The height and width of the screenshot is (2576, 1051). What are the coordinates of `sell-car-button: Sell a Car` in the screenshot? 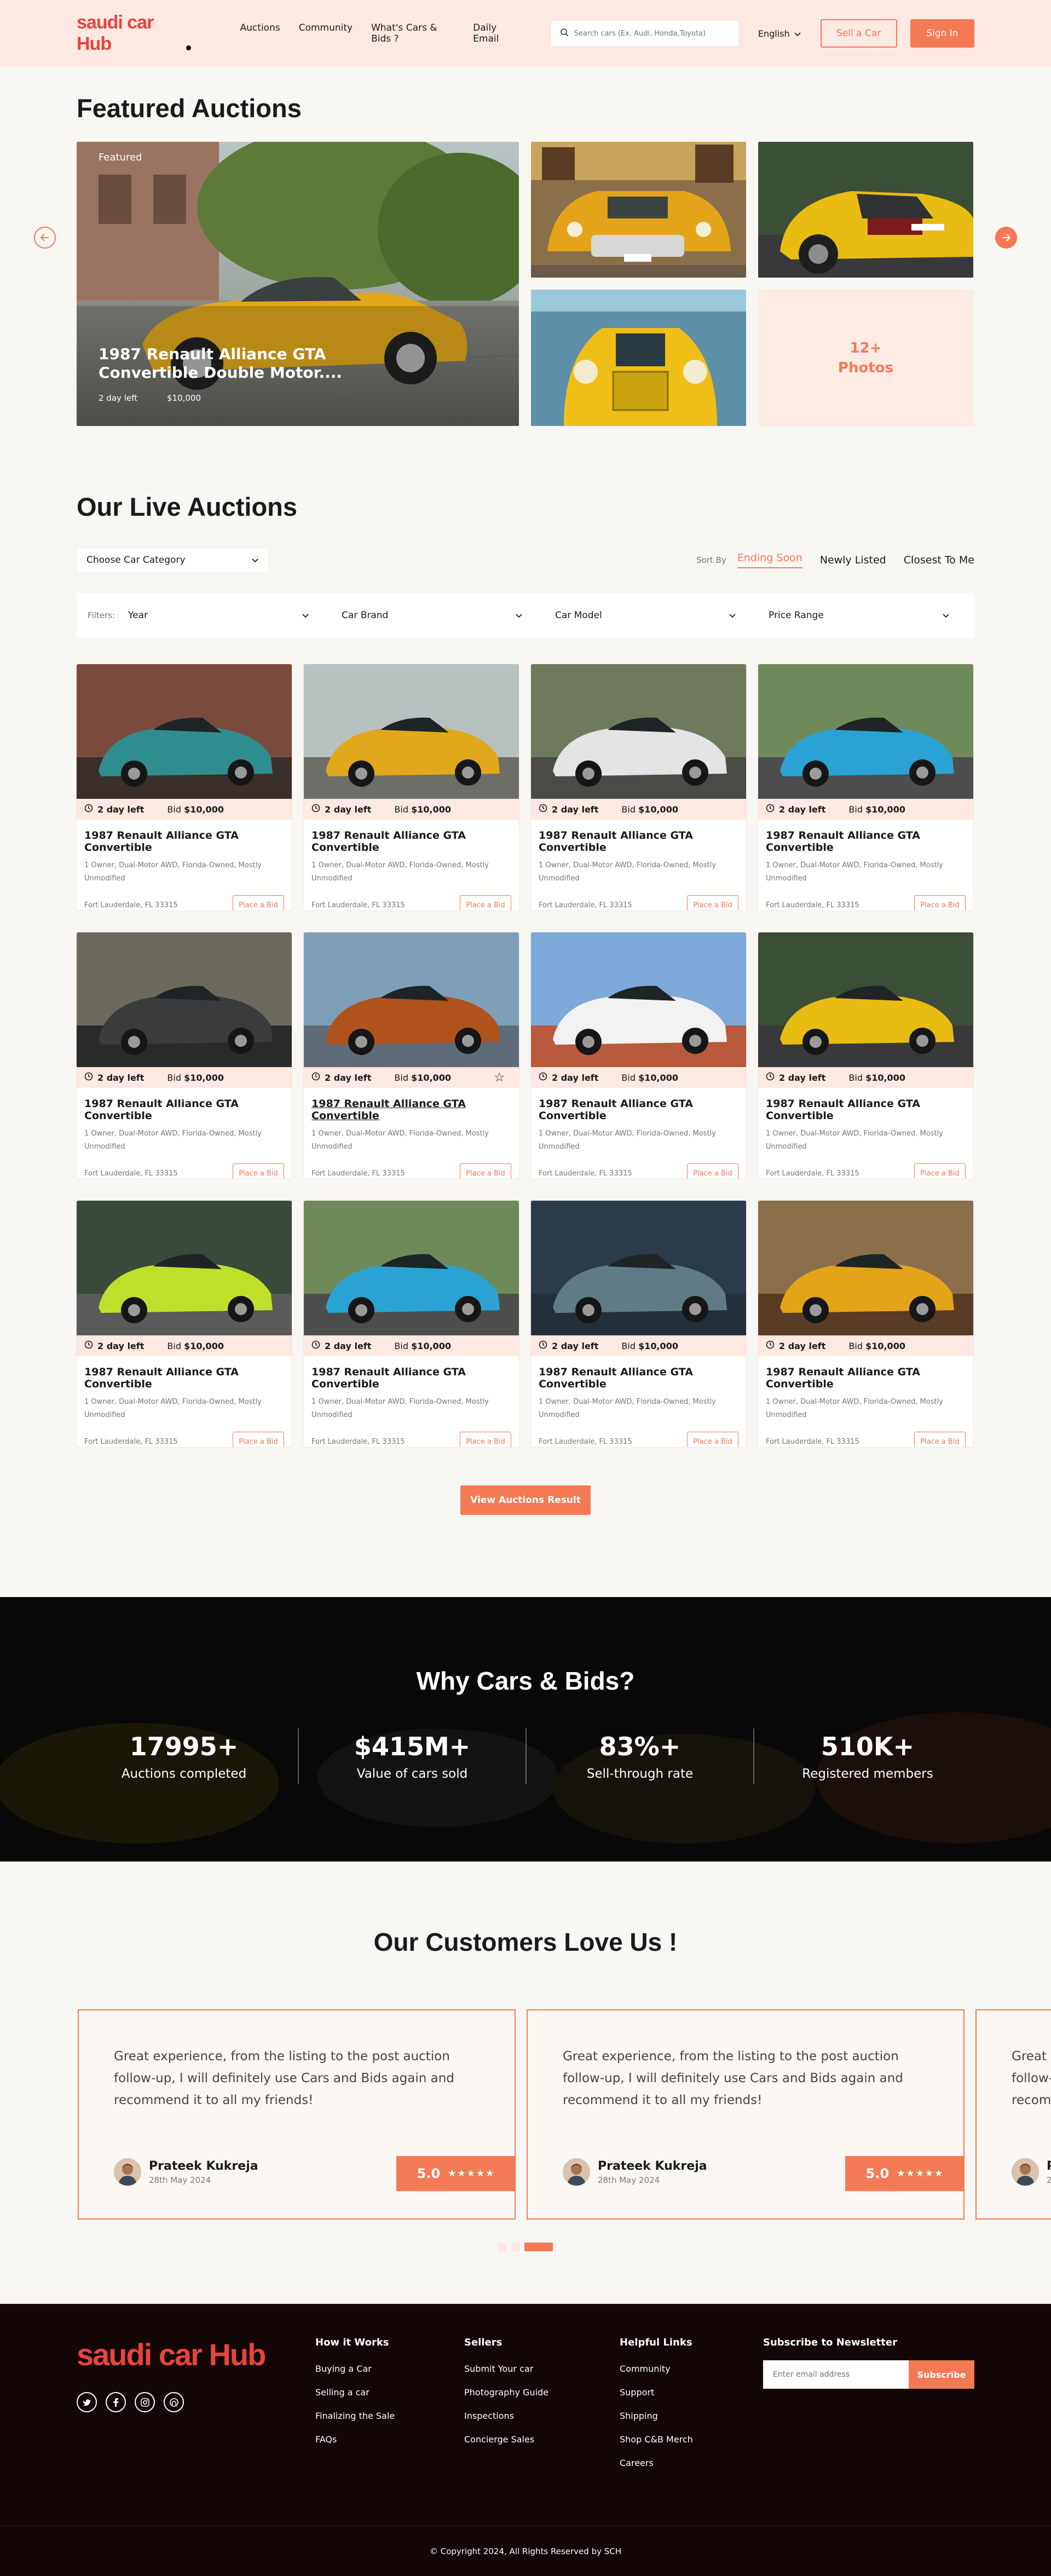 It's located at (858, 33).